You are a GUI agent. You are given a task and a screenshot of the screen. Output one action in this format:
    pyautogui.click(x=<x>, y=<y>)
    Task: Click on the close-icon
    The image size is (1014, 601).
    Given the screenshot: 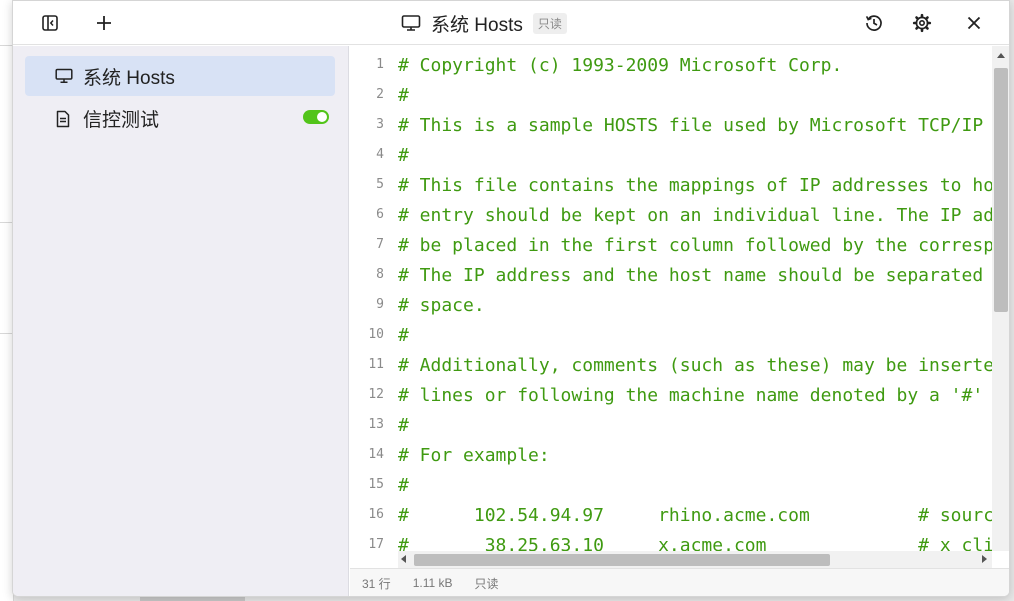 What is the action you would take?
    pyautogui.click(x=974, y=23)
    